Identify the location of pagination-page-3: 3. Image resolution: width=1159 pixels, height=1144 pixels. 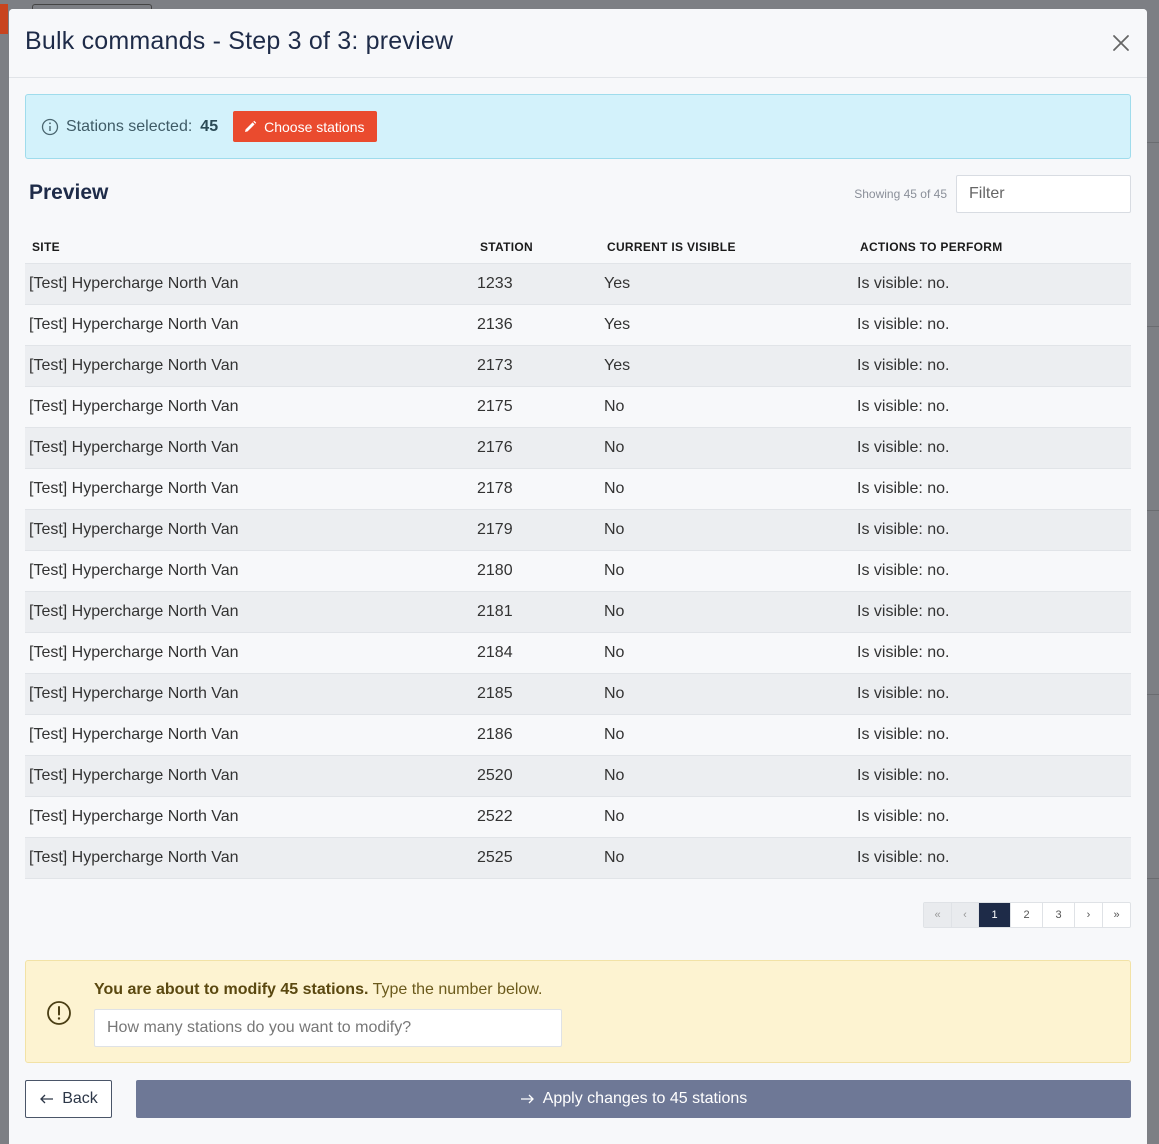
(1058, 915).